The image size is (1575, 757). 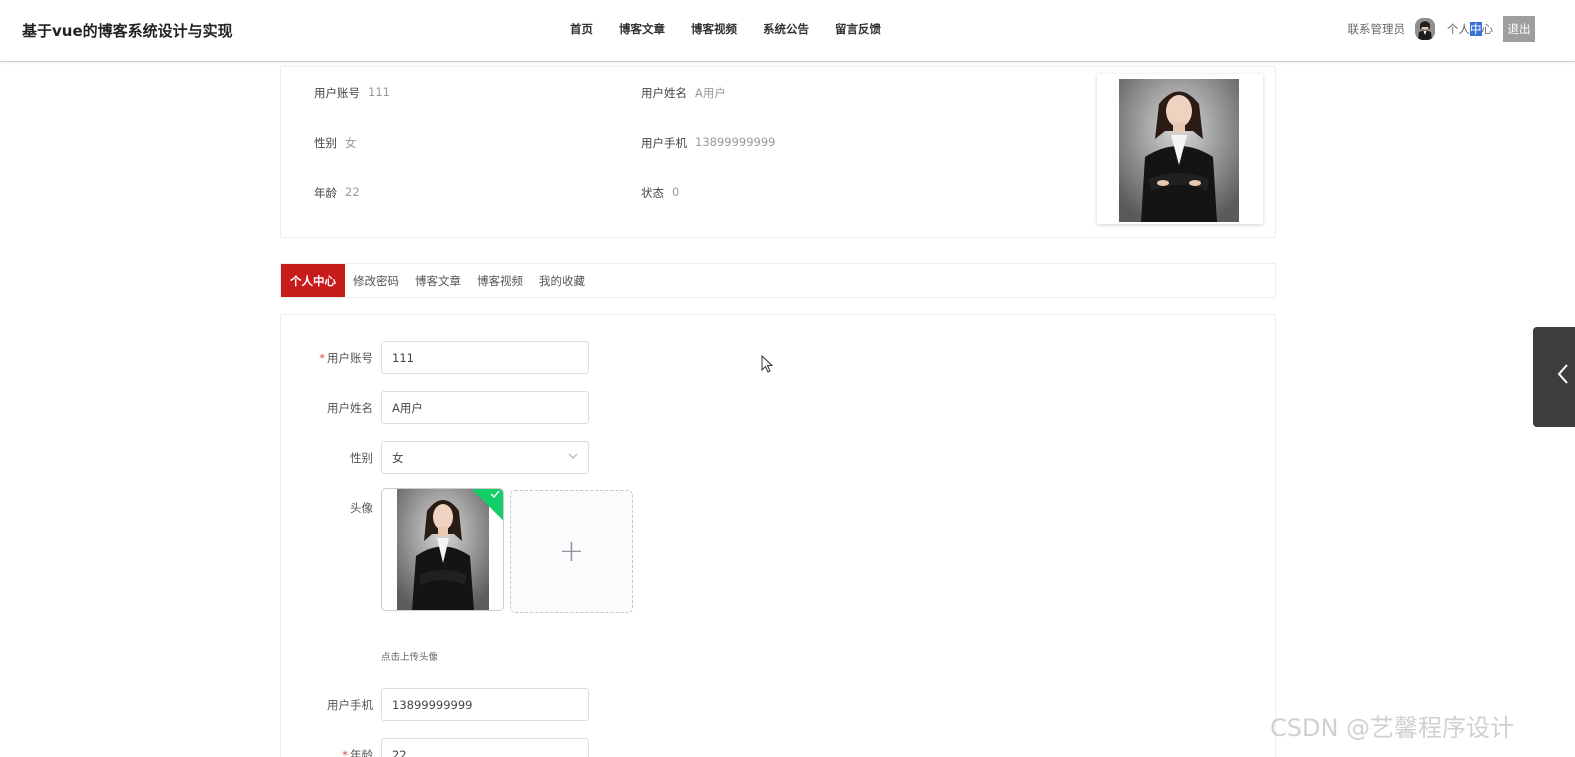 What do you see at coordinates (337, 192) in the screenshot?
I see `info-age: 年龄 22` at bounding box center [337, 192].